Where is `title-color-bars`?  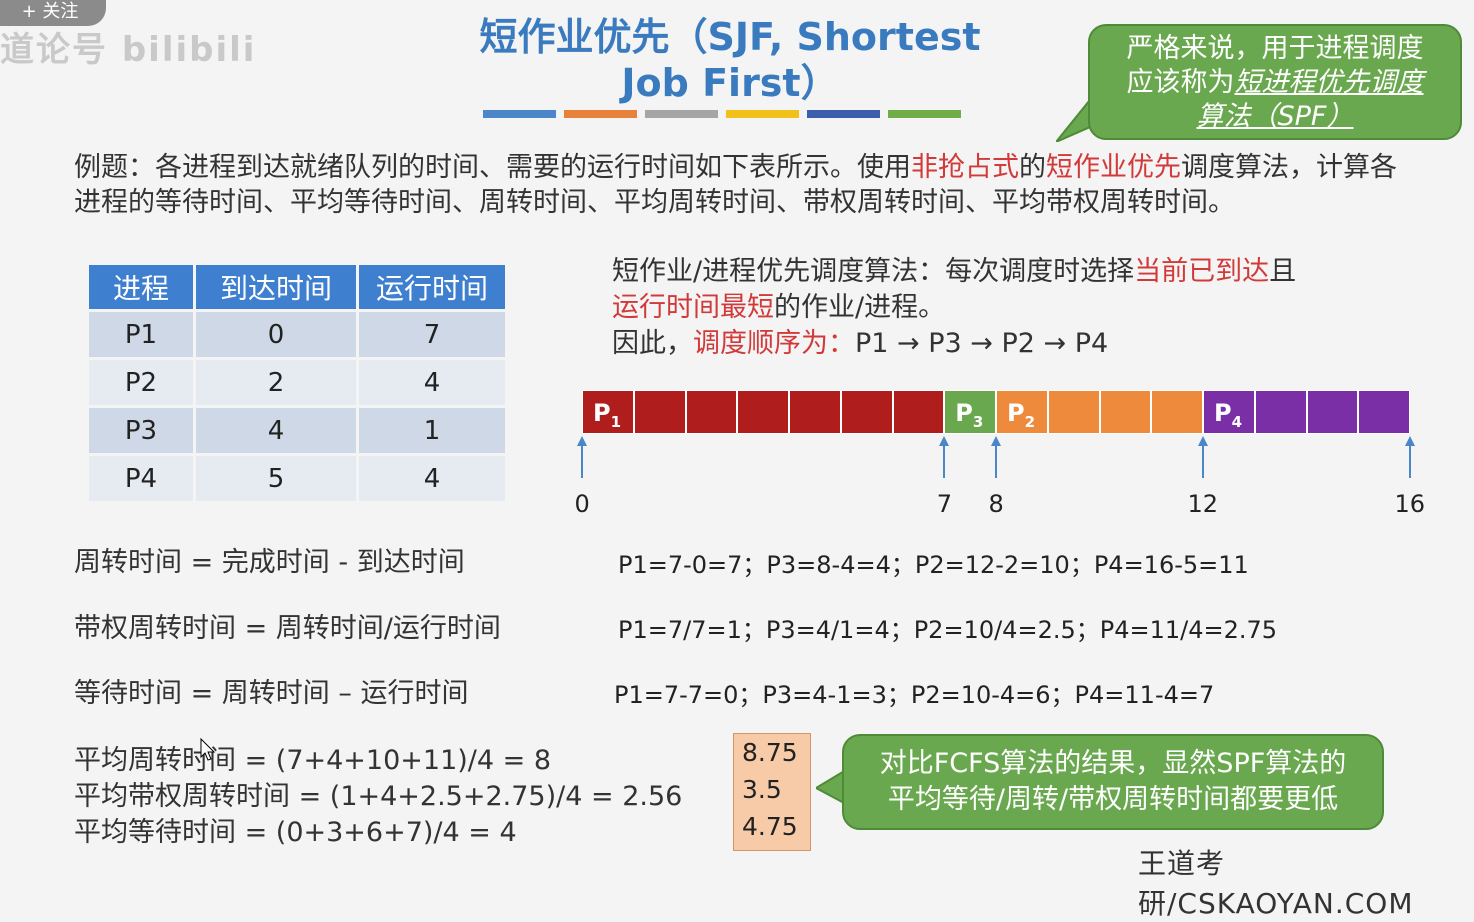 title-color-bars is located at coordinates (722, 114).